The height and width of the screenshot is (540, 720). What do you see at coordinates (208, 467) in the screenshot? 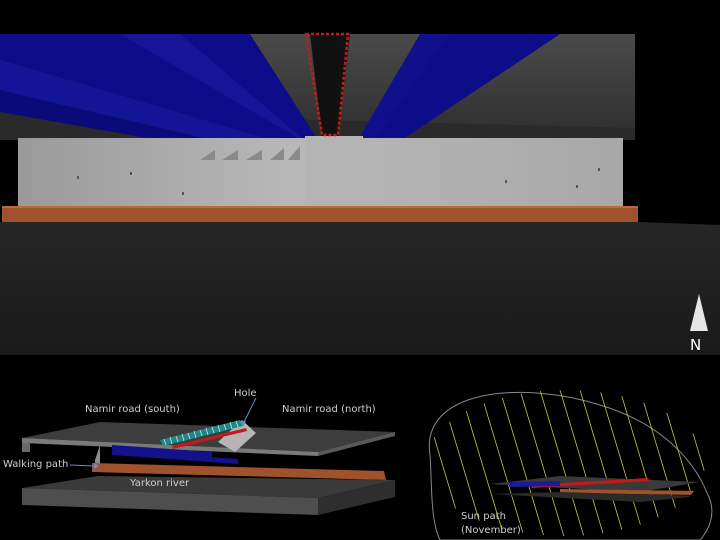
I see `model-overview` at bounding box center [208, 467].